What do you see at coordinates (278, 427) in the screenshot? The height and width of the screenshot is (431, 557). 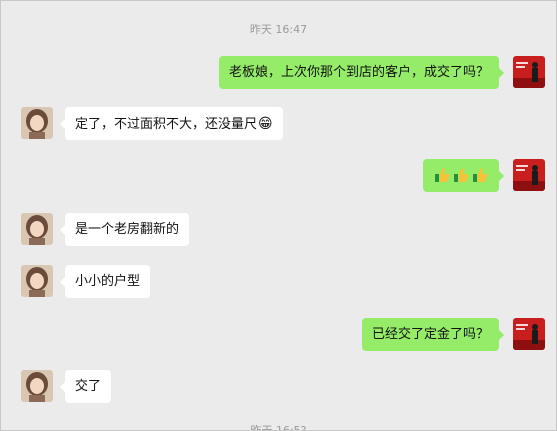 I see `timestamp-bottom: 昨天 16:5?` at bounding box center [278, 427].